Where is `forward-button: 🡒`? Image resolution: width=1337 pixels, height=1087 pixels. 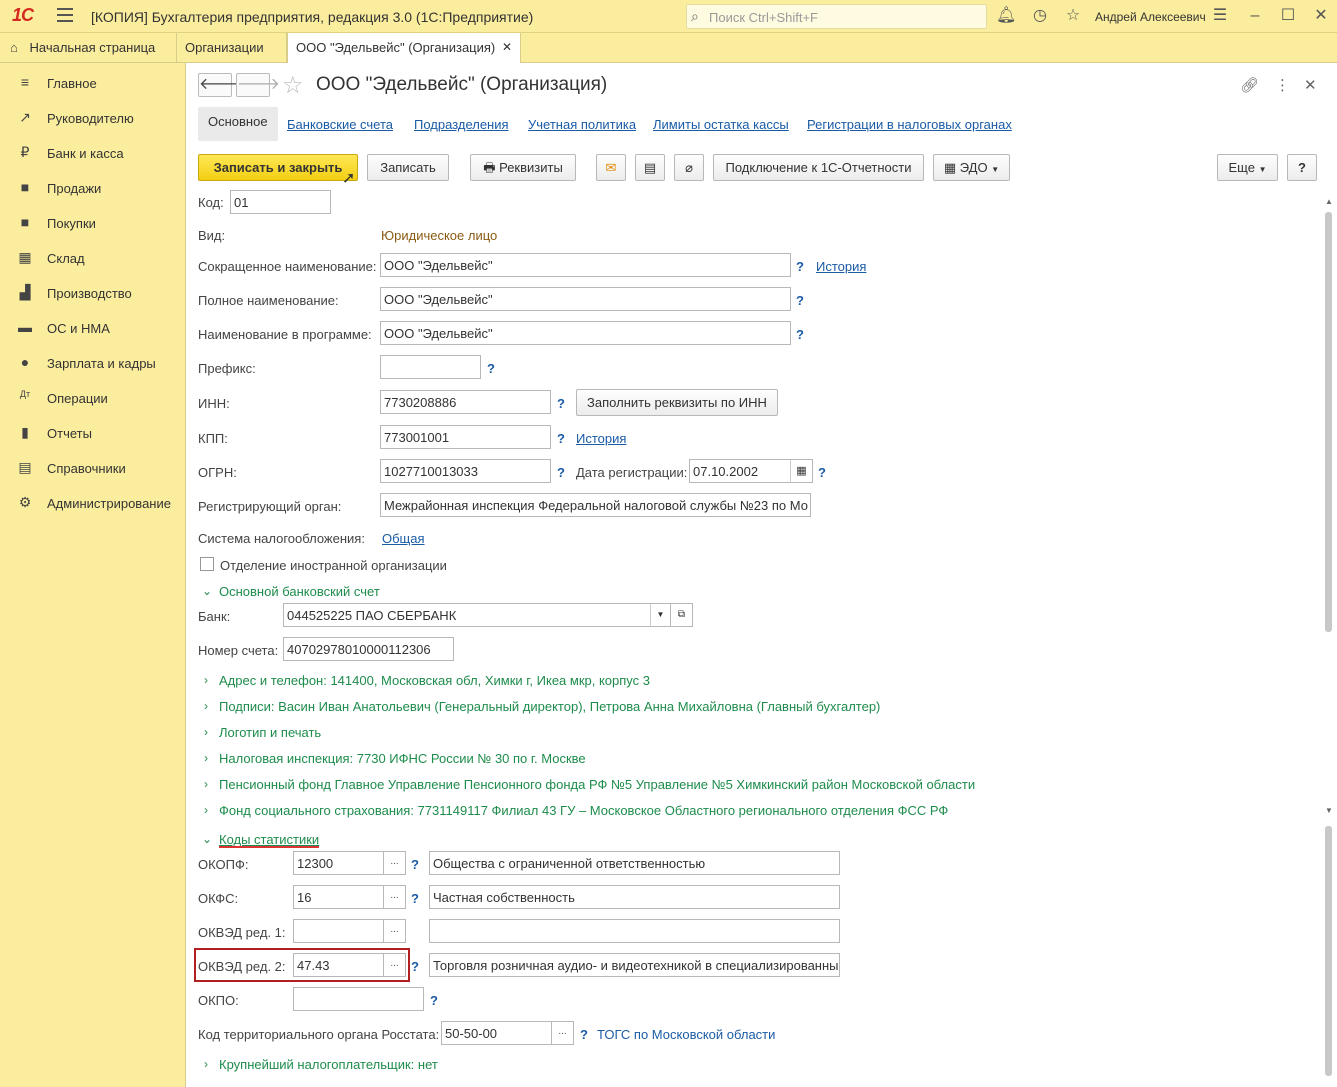
forward-button: 🡒 is located at coordinates (258, 85).